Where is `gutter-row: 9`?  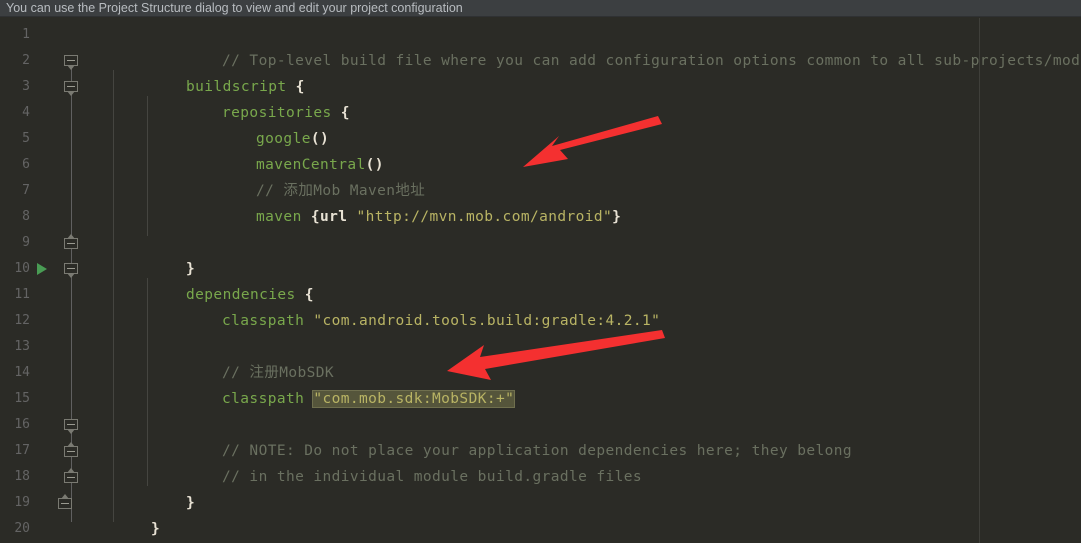
gutter-row: 9 is located at coordinates (46, 243).